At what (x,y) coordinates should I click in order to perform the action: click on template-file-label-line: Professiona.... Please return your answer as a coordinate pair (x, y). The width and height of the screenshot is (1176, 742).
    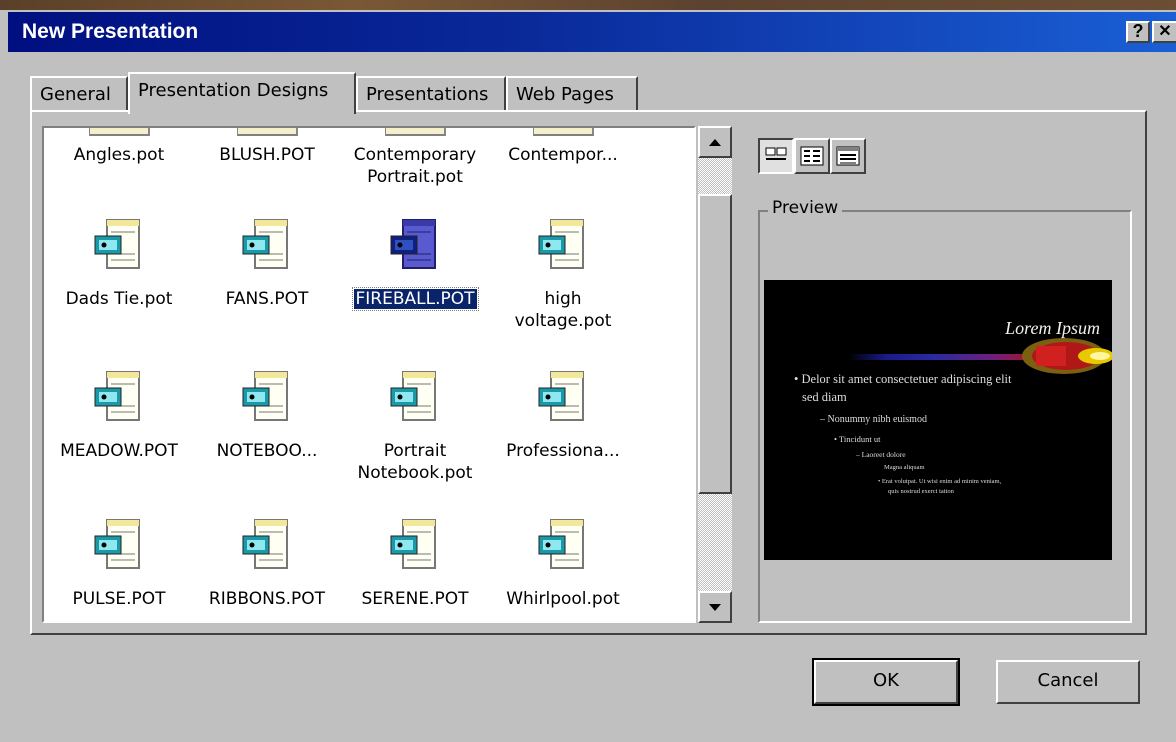
    Looking at the image, I should click on (563, 451).